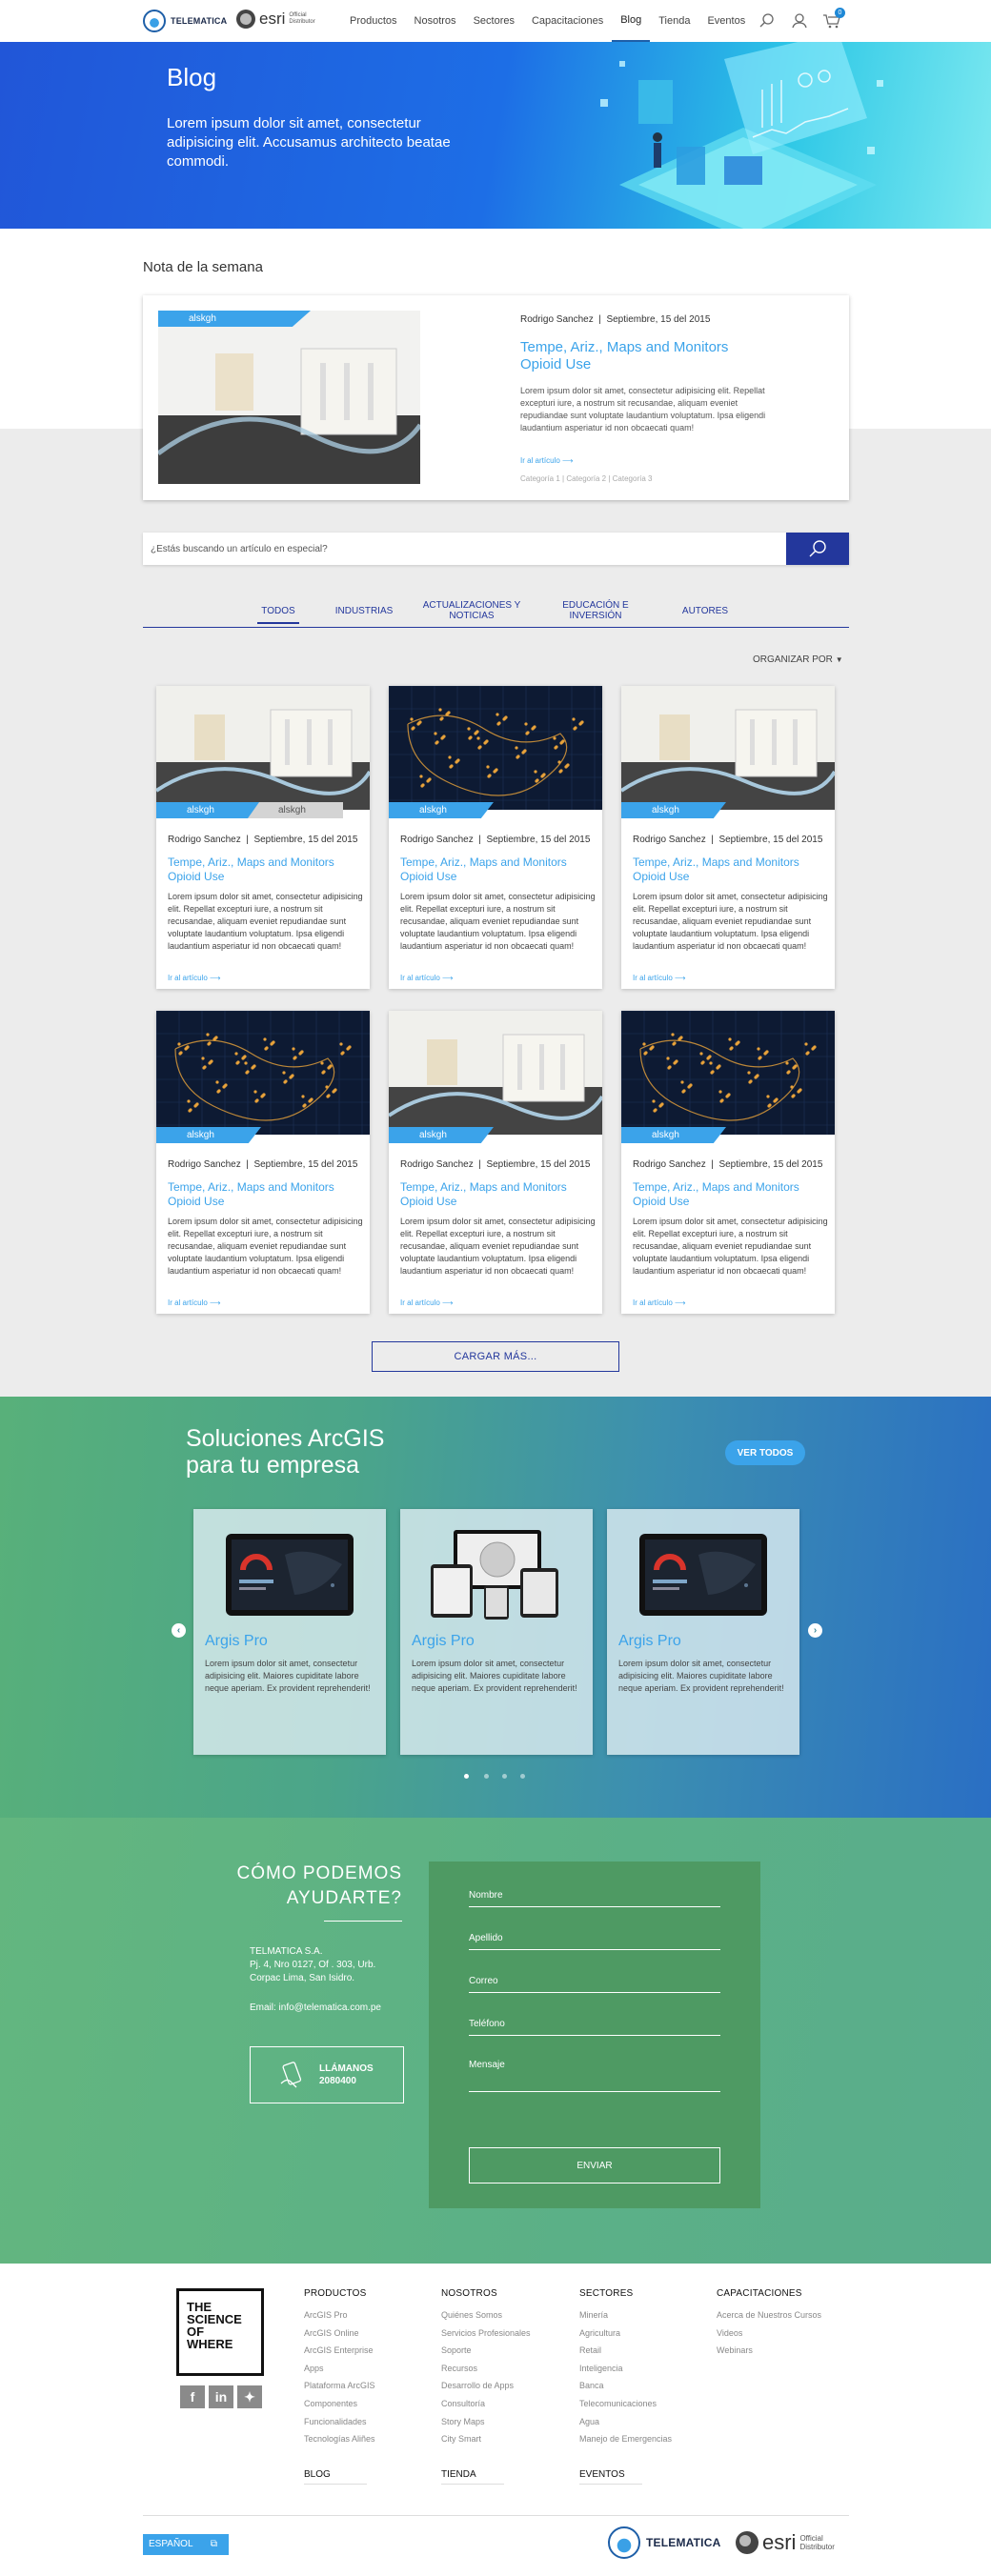 This screenshot has width=991, height=2576. What do you see at coordinates (625, 2404) in the screenshot?
I see `footer-link: Telecomunicaciones` at bounding box center [625, 2404].